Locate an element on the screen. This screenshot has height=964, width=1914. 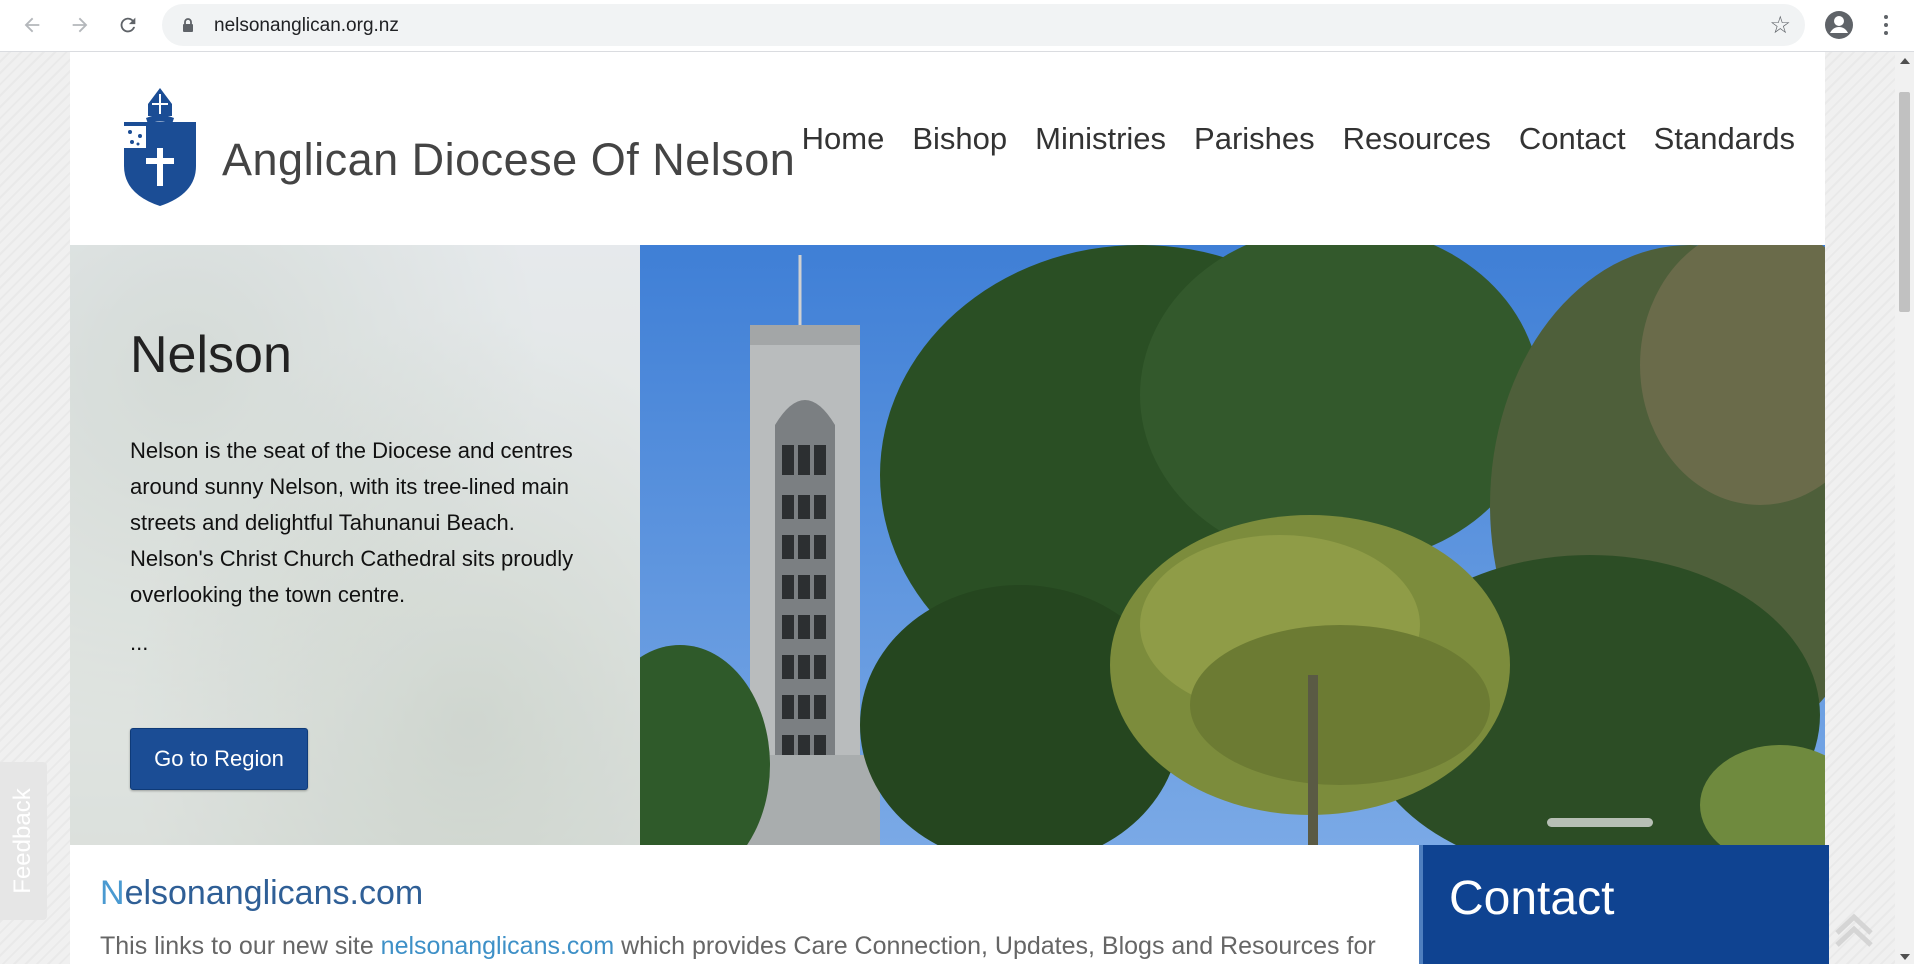
scroll-to-top-icon is located at coordinates (1854, 930).